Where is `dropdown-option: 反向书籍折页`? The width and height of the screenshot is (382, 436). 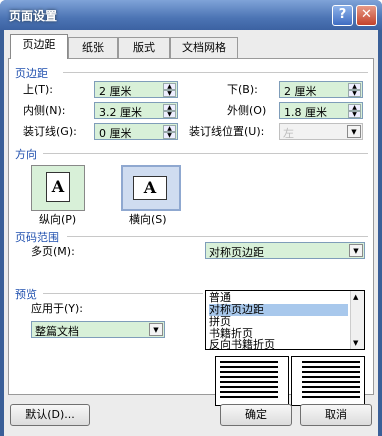 dropdown-option: 反向书籍折页 is located at coordinates (242, 345).